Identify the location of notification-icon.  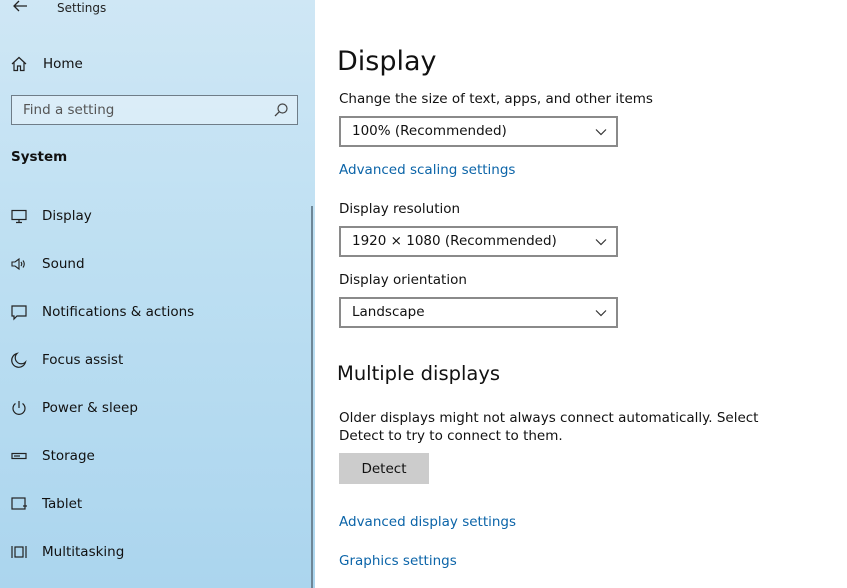
(19, 312).